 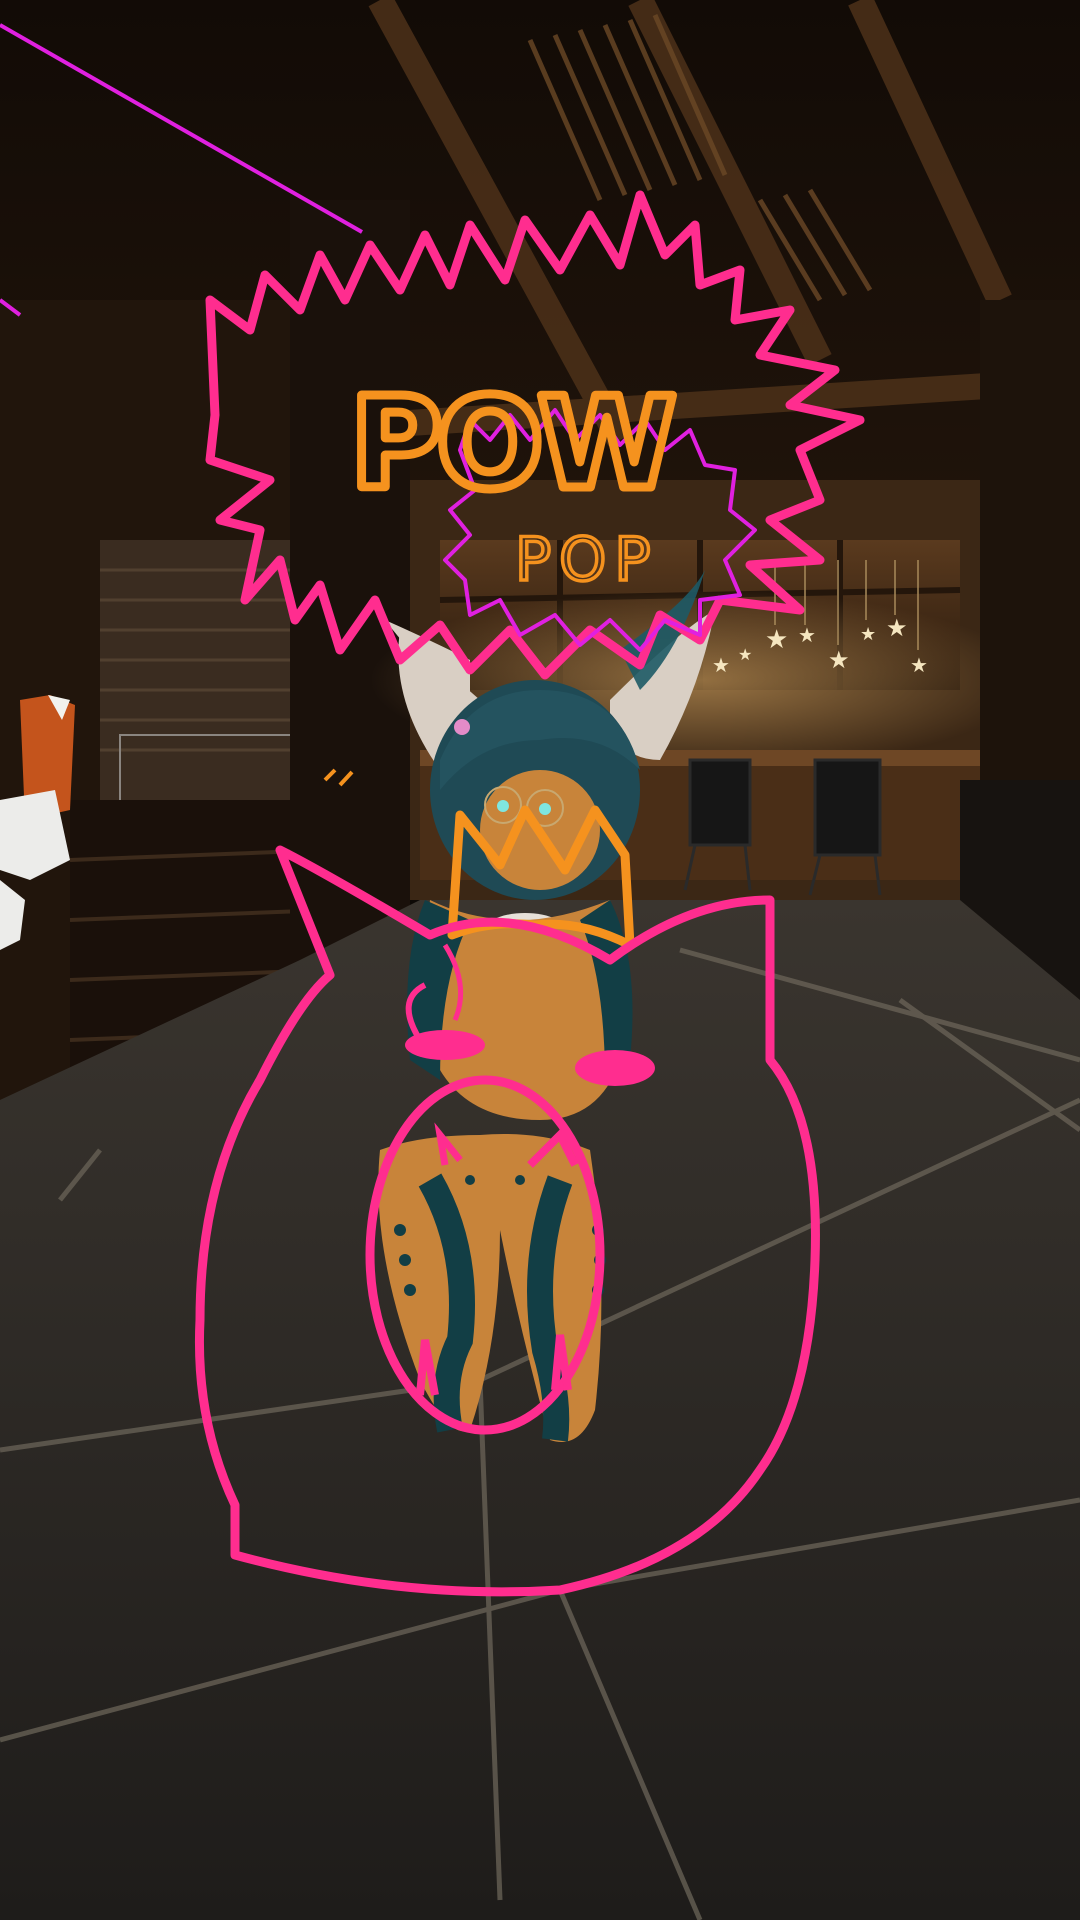 I want to click on pow-drawing-text: POW, so click(x=511, y=443).